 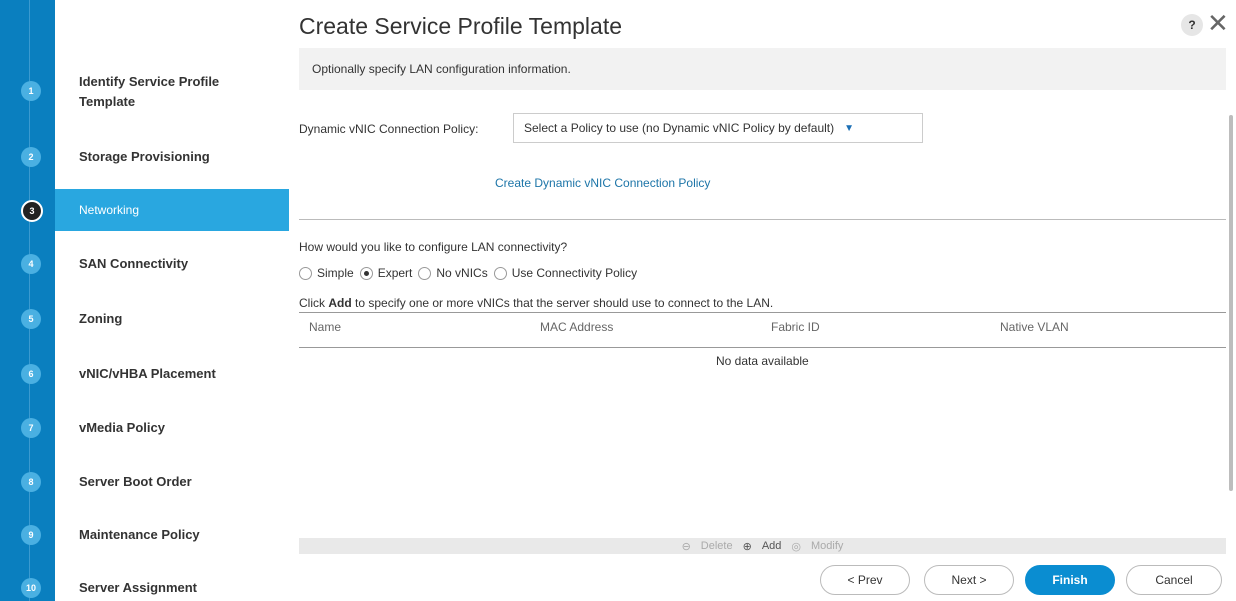 I want to click on step-label: SAN Connectivity, so click(x=134, y=263).